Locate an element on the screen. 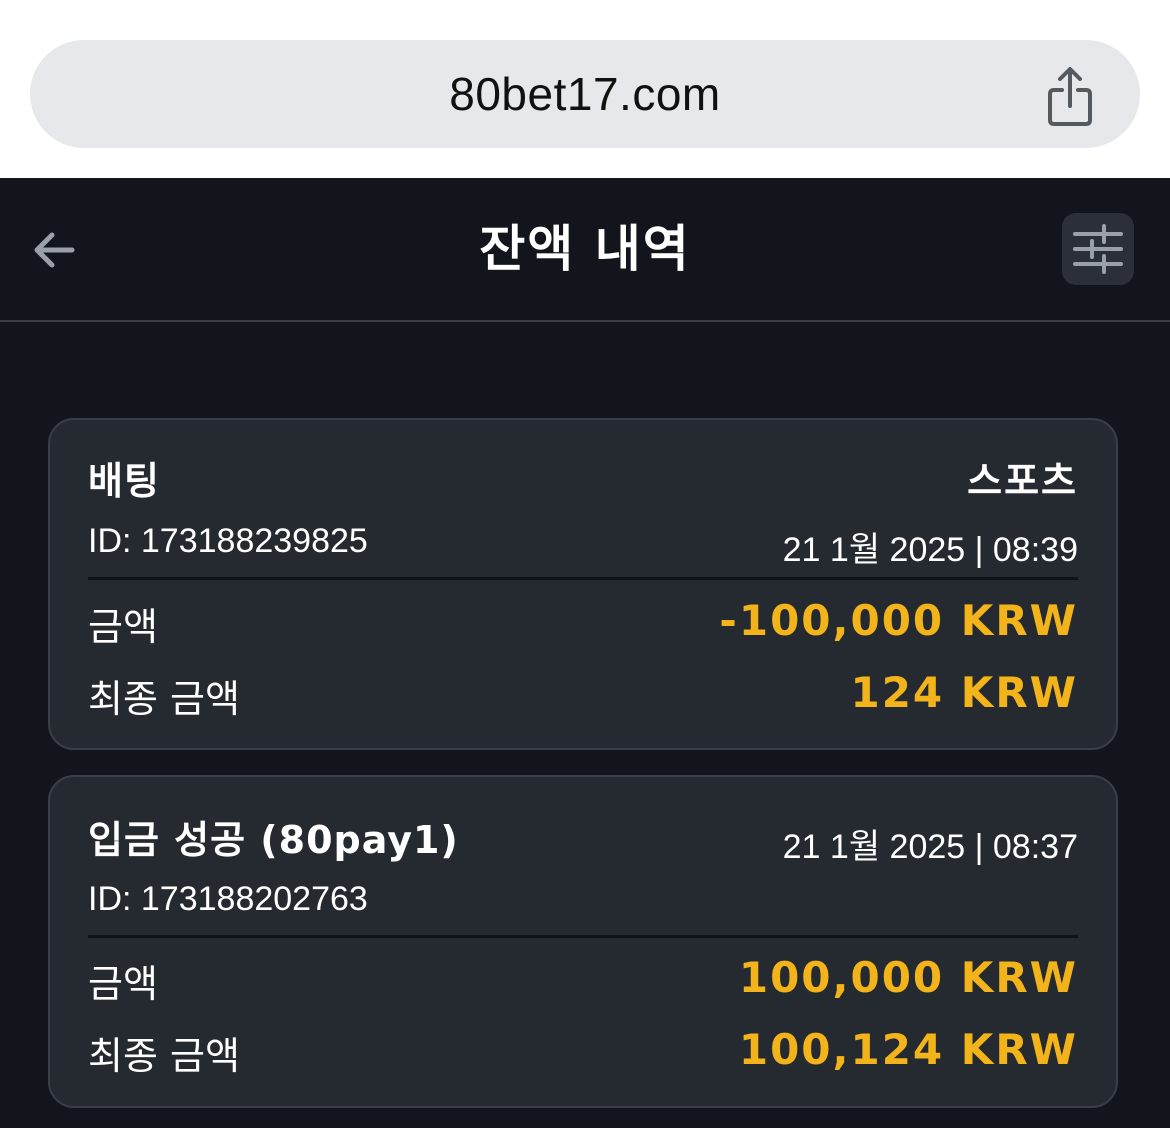 The width and height of the screenshot is (1170, 1128). filter-button is located at coordinates (1098, 249).